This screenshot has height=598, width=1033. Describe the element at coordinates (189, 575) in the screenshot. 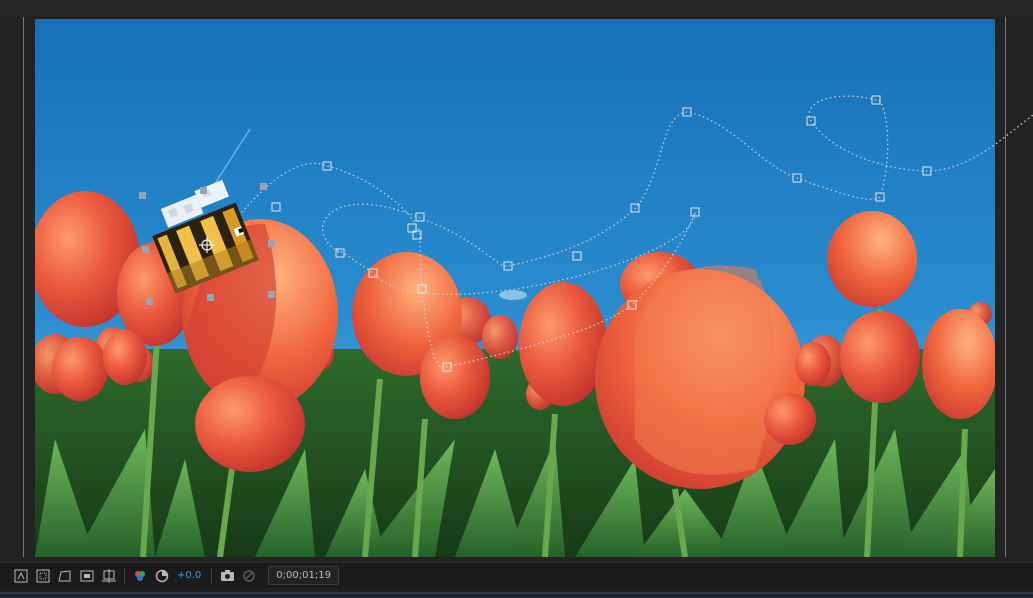

I see `exposure-value: +0.0` at that location.